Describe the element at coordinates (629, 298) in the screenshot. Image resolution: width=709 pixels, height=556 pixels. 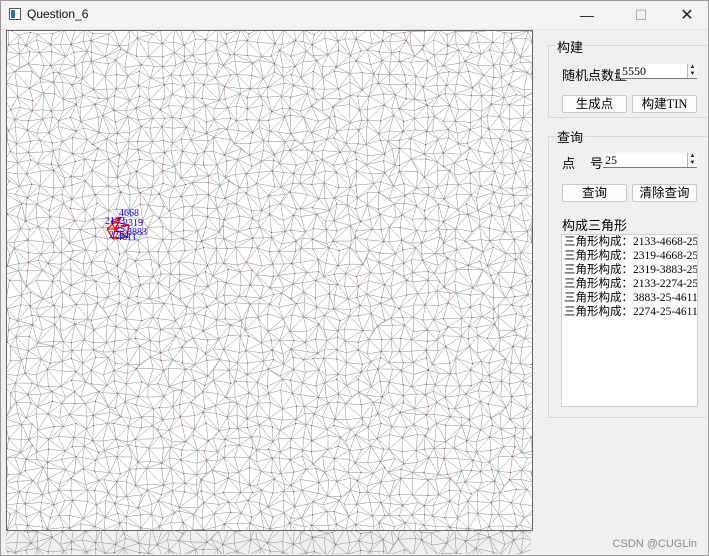
I see `list-item: 三角形构成：3883-25-4611` at that location.